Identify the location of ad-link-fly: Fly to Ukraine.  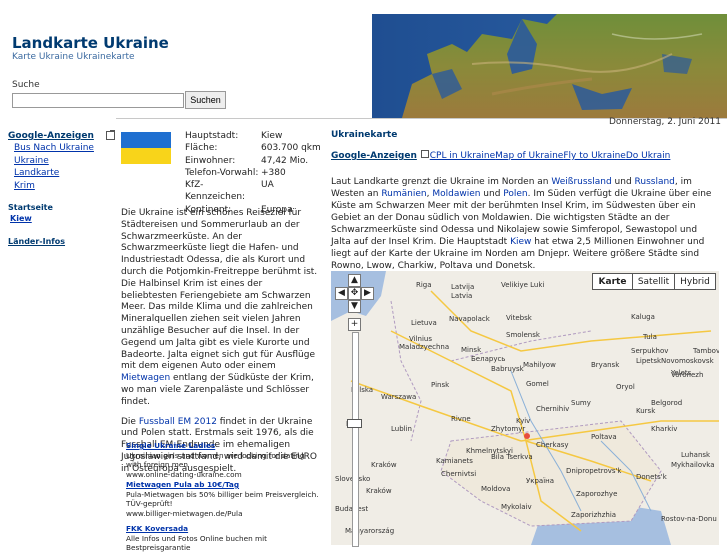
(594, 156).